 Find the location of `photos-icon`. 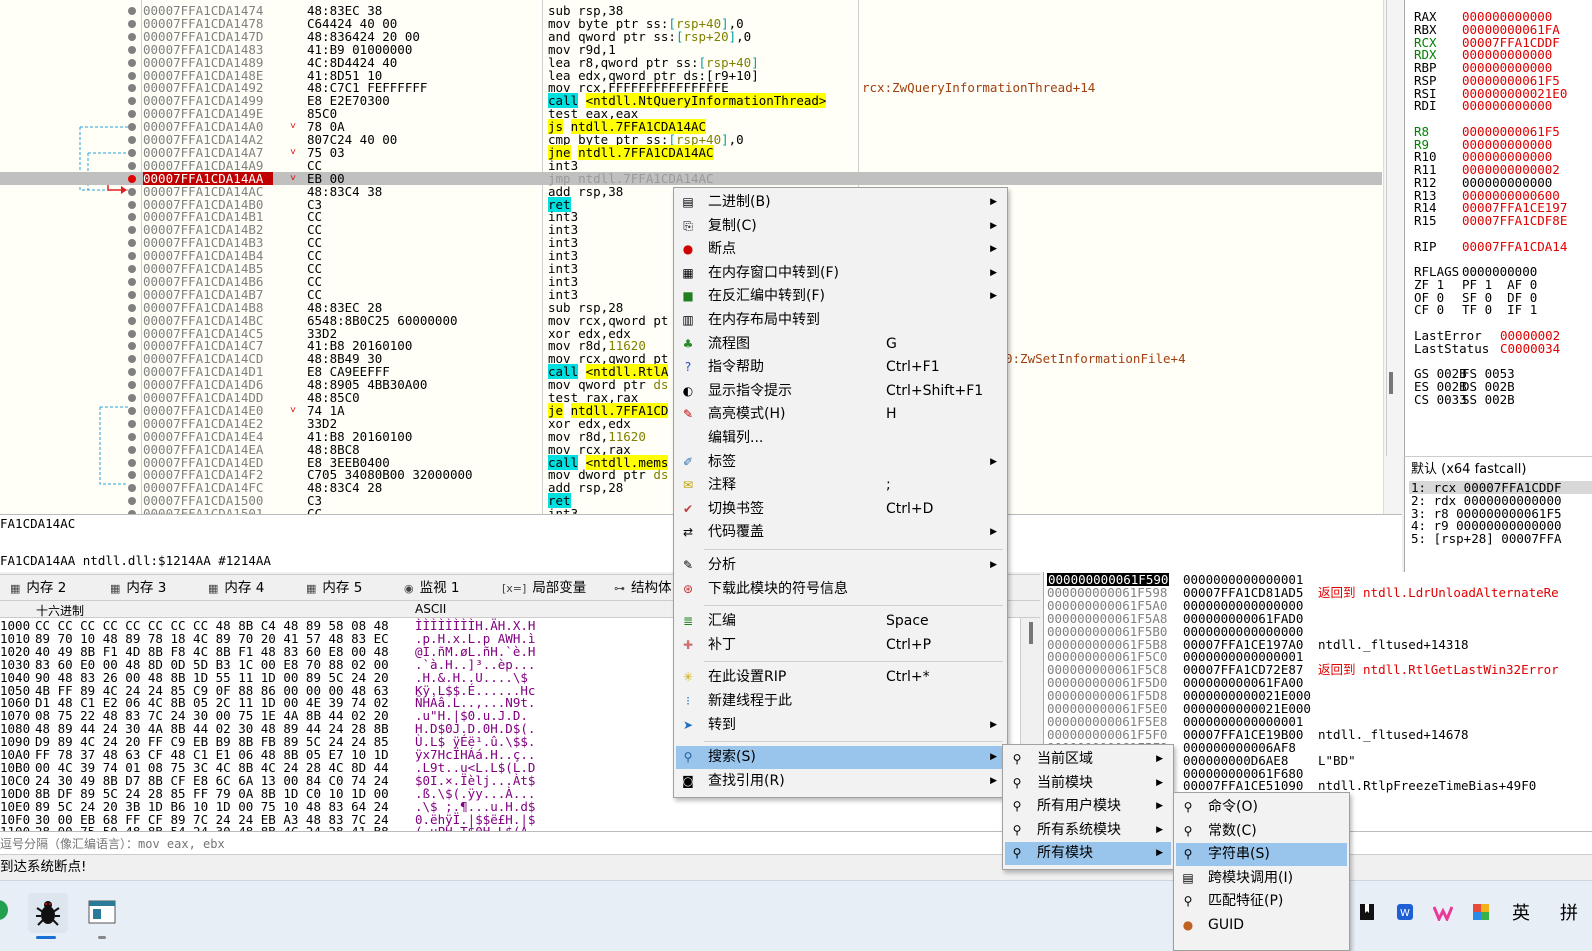

photos-icon is located at coordinates (1481, 912).